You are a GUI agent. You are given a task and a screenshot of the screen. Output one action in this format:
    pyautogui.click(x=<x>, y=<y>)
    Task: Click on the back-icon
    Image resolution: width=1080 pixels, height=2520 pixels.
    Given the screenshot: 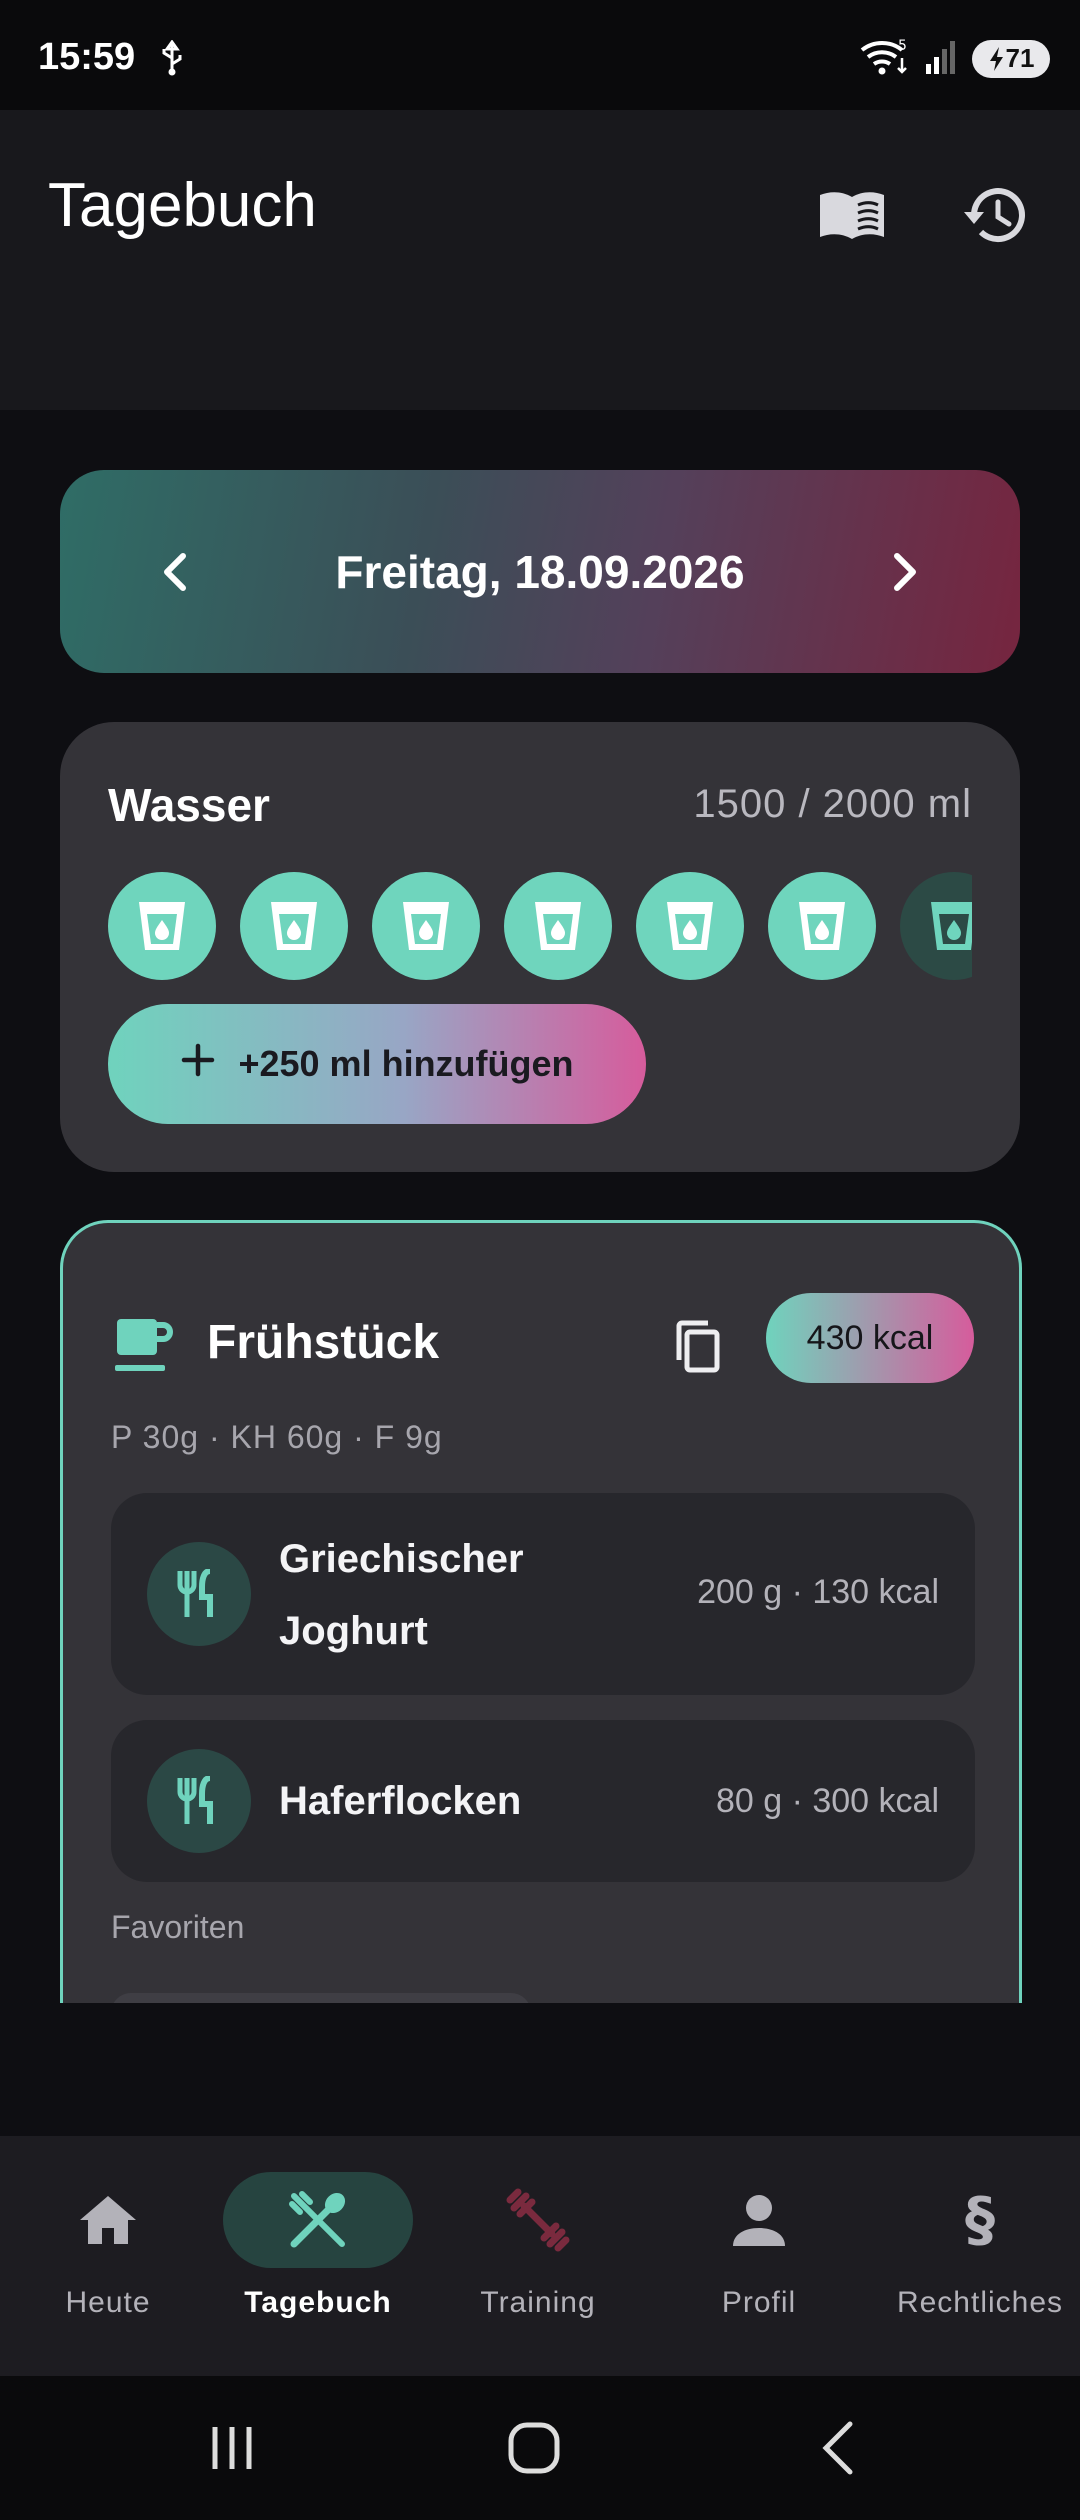 What is the action you would take?
    pyautogui.click(x=838, y=2448)
    